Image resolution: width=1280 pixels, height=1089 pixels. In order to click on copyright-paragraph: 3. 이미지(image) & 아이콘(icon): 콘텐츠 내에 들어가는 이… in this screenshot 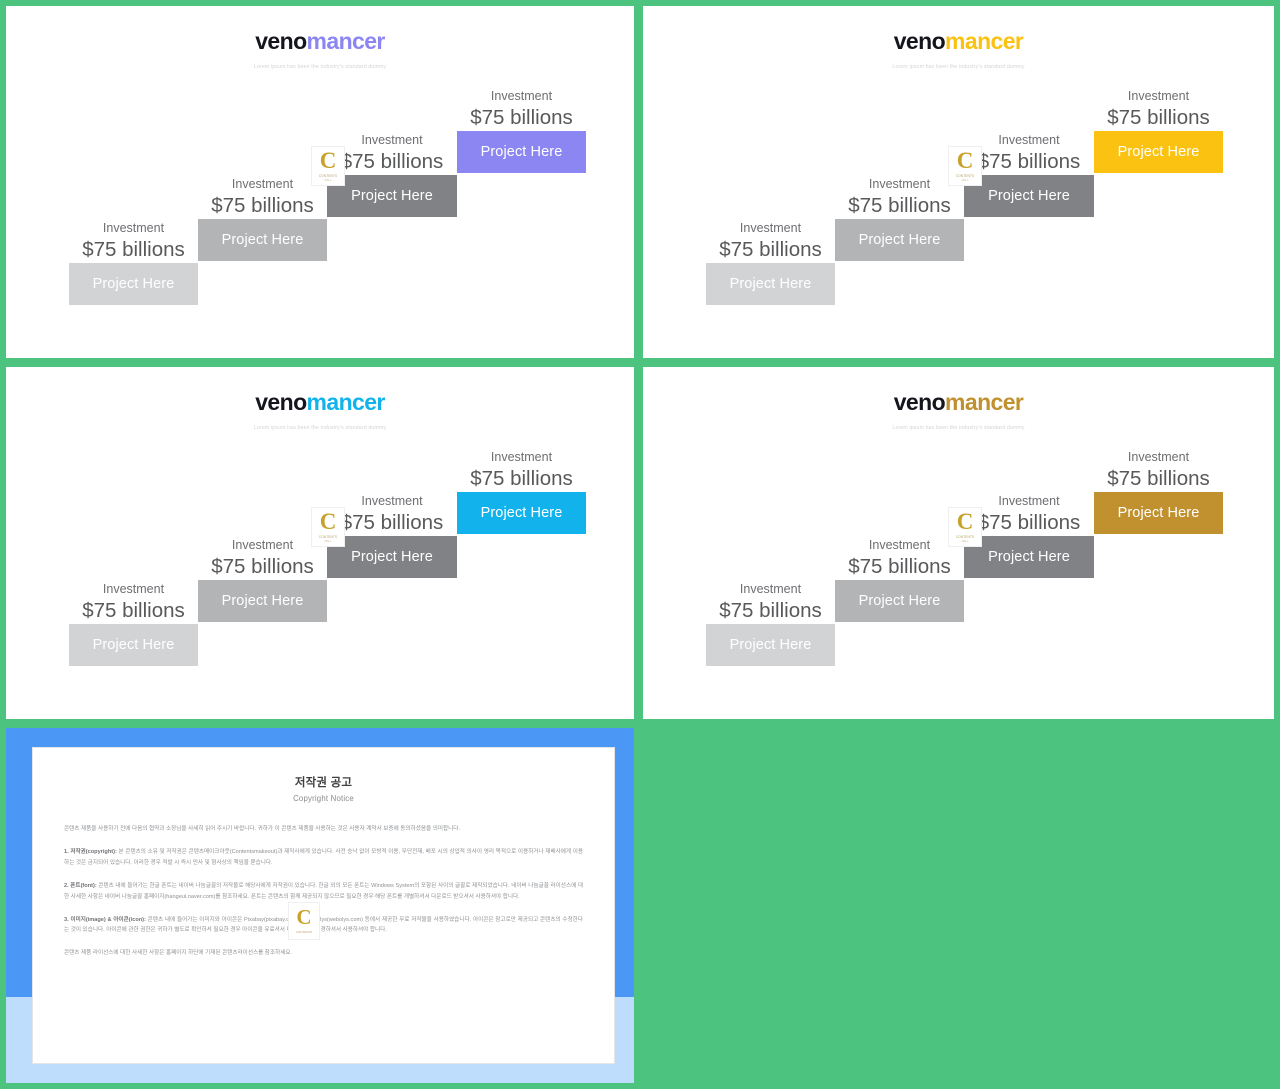, I will do `click(323, 926)`.